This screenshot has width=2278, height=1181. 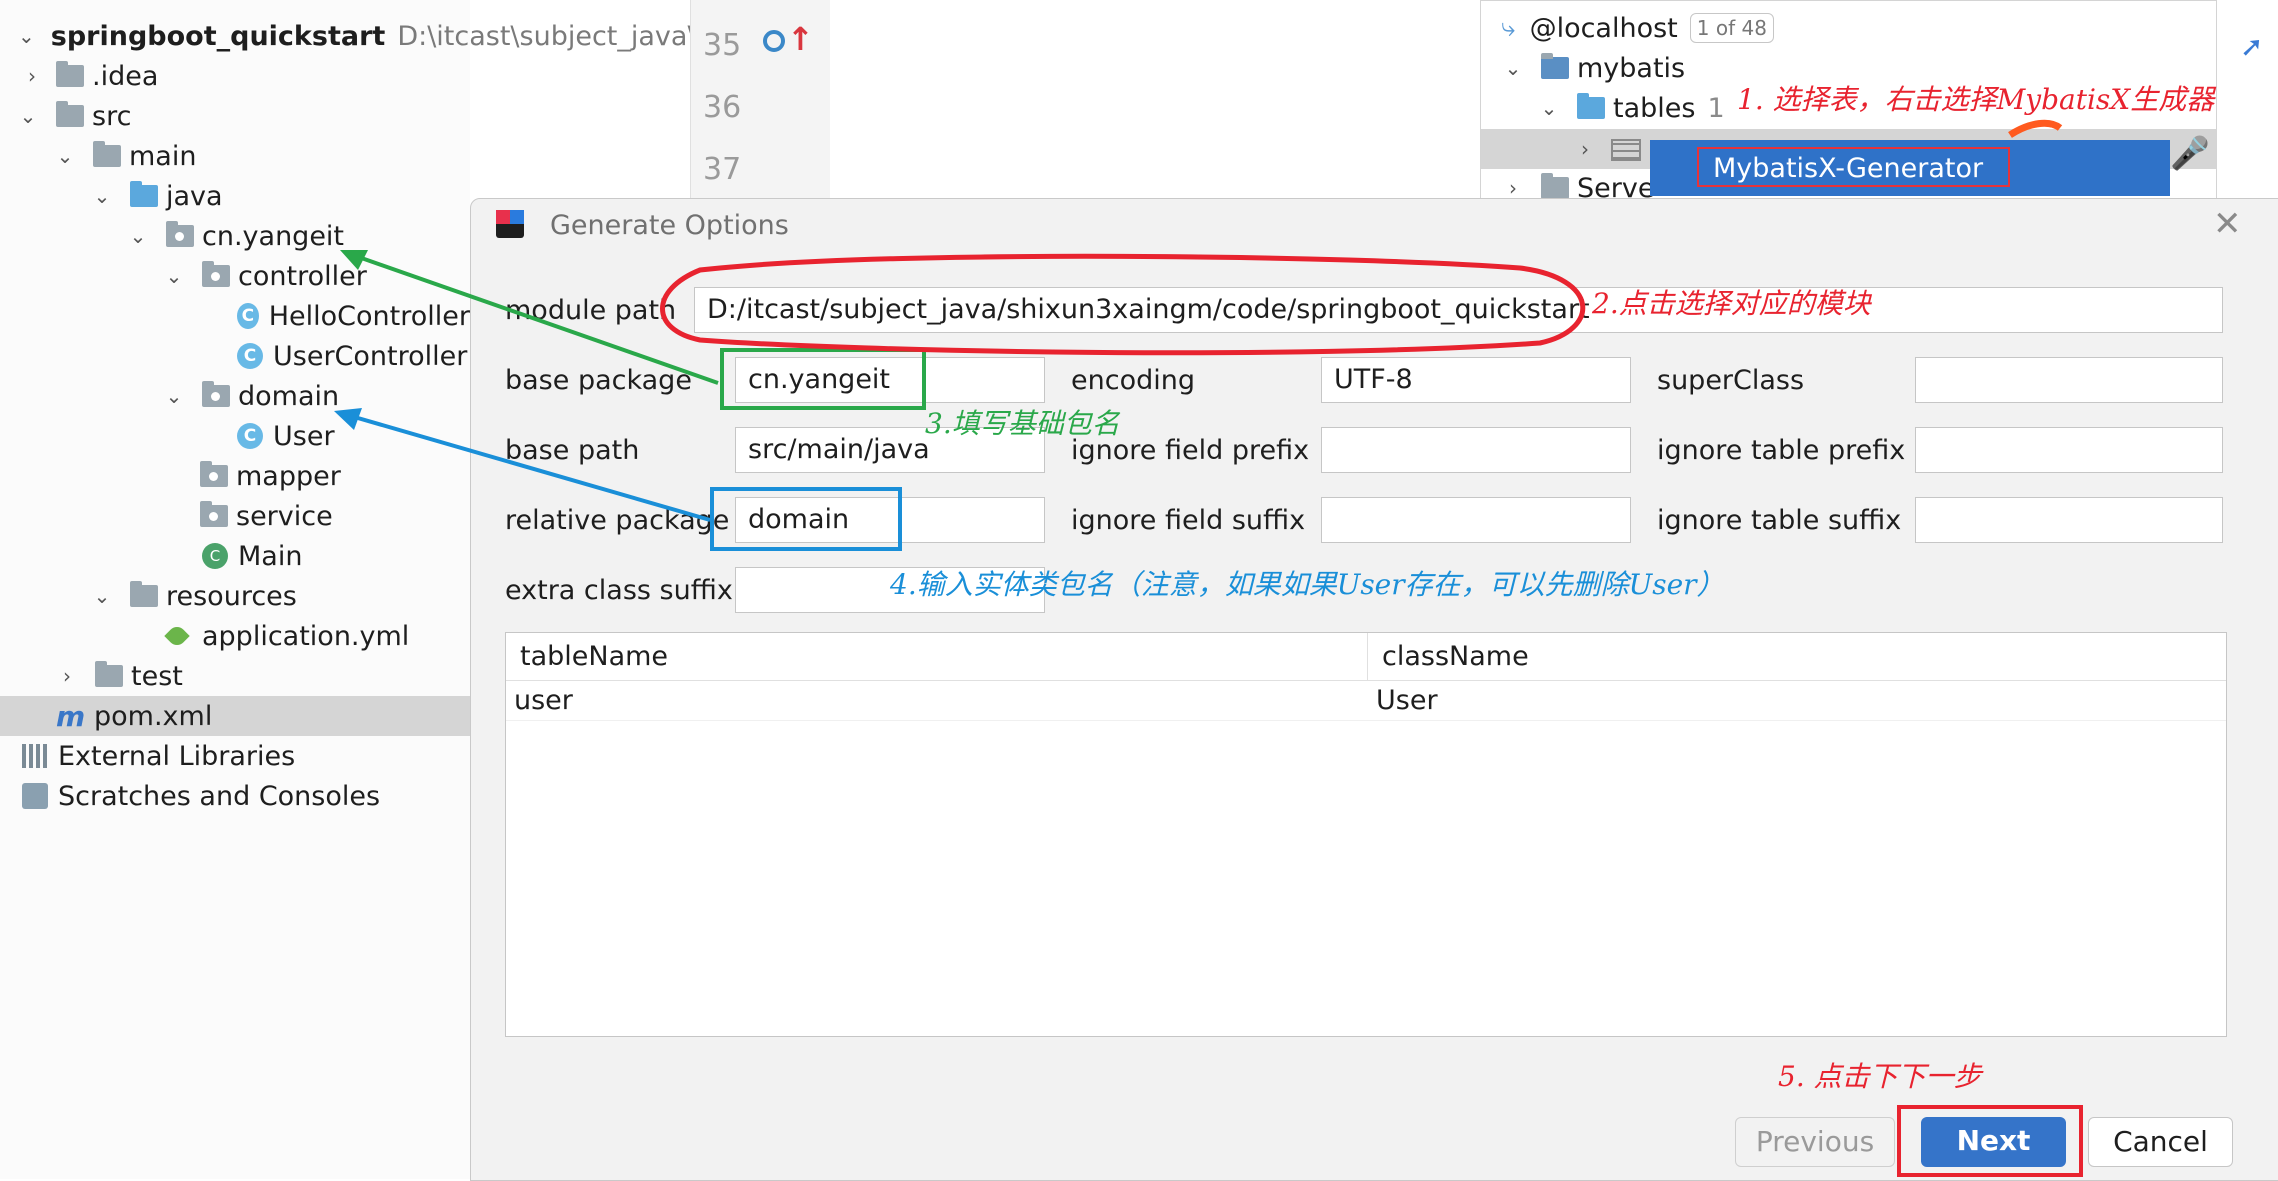 I want to click on table-cell-tablename: user, so click(x=937, y=701).